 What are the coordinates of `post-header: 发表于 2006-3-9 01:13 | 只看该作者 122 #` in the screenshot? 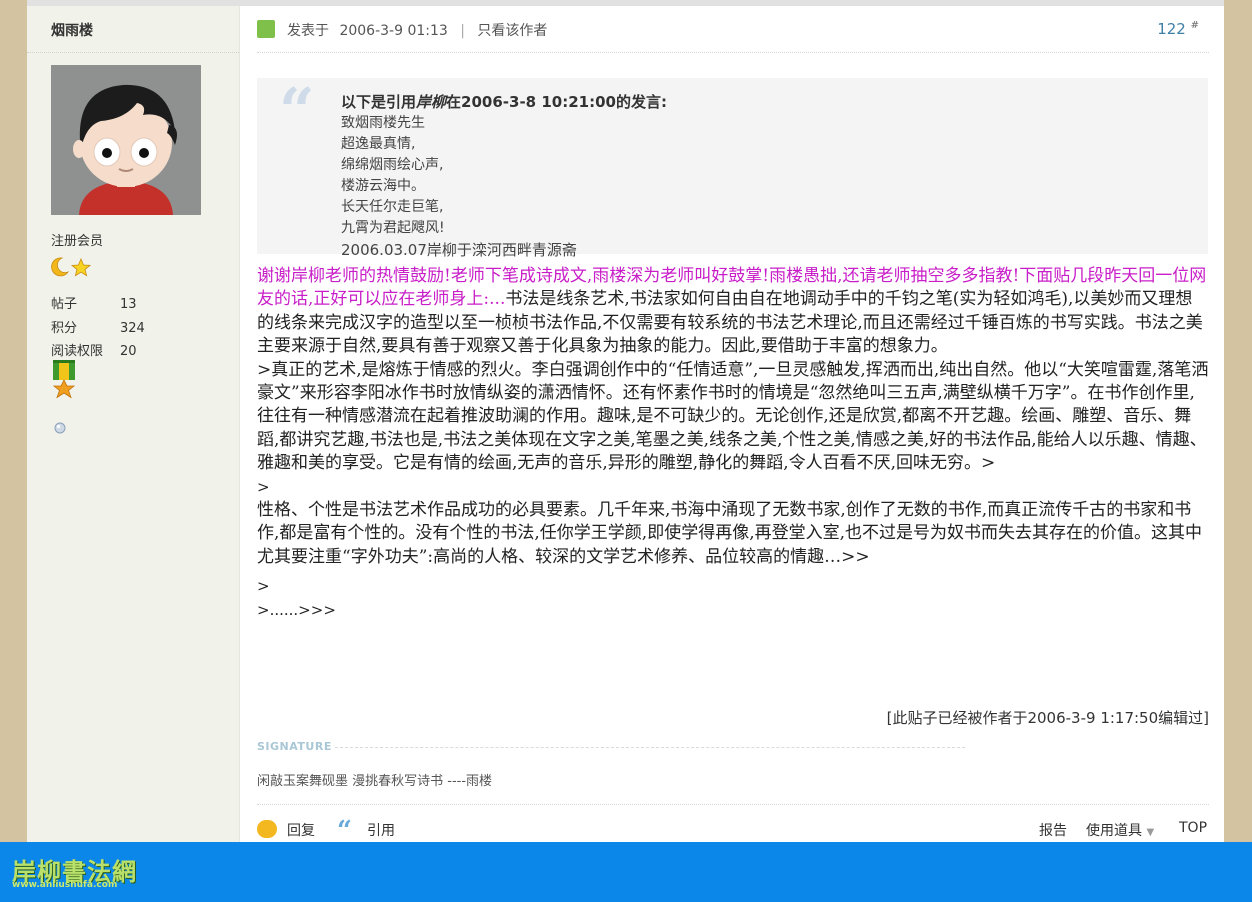 It's located at (733, 30).